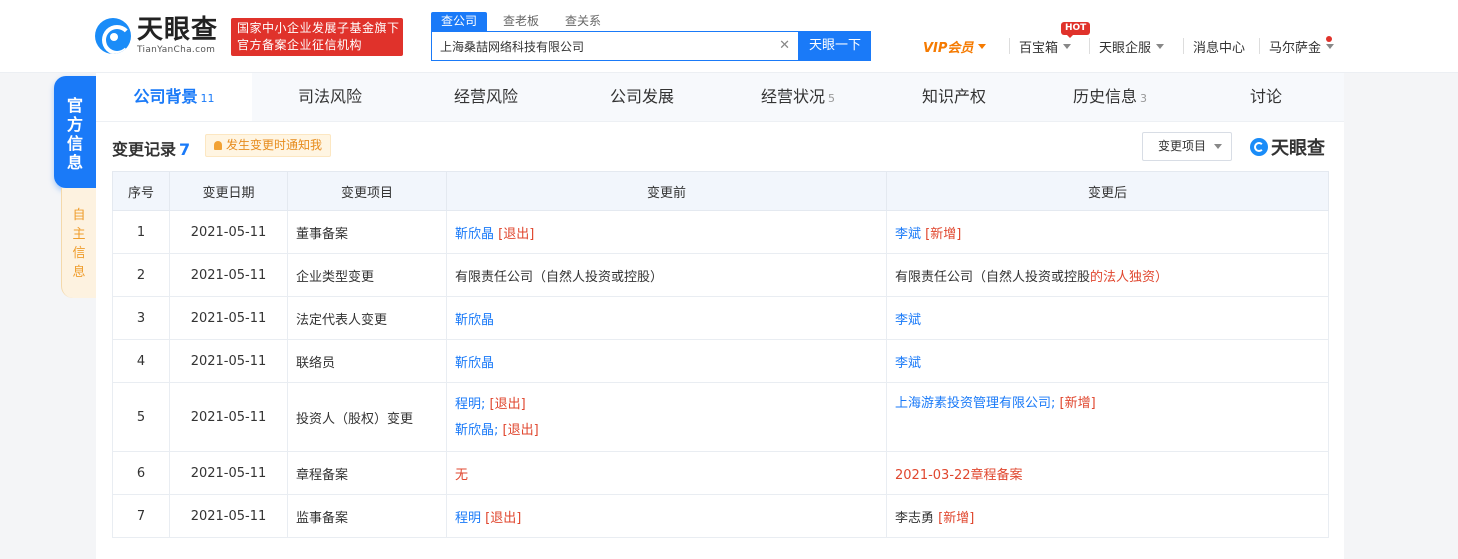 The height and width of the screenshot is (559, 1458). Describe the element at coordinates (1143, 98) in the screenshot. I see `tab-count: 3` at that location.